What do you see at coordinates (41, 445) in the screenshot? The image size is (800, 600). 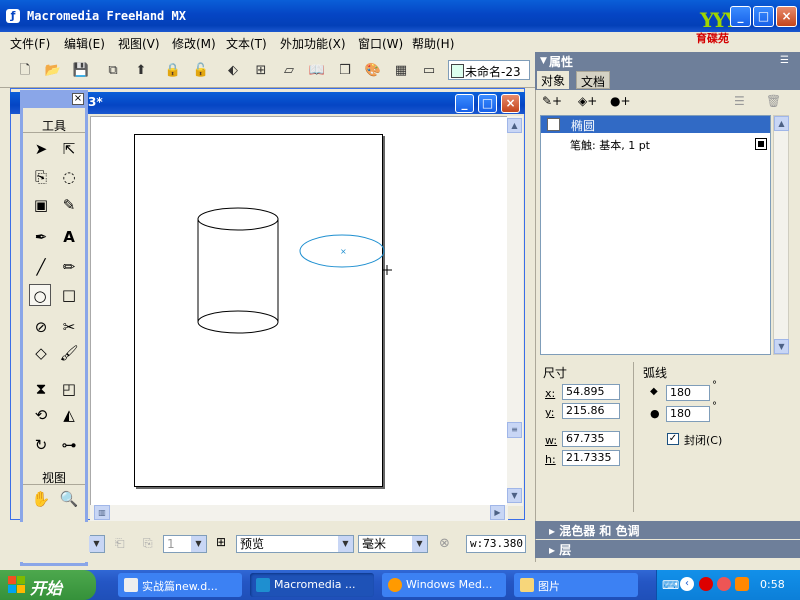 I see `rotate-tool-icon: ↻` at bounding box center [41, 445].